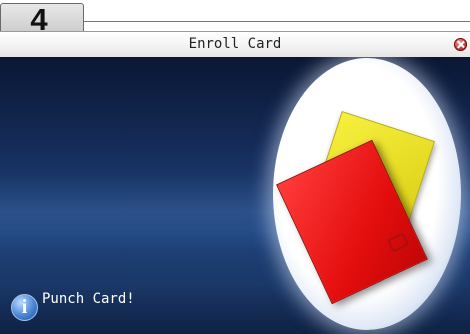 The width and height of the screenshot is (470, 334). I want to click on title-divider, so click(277, 21).